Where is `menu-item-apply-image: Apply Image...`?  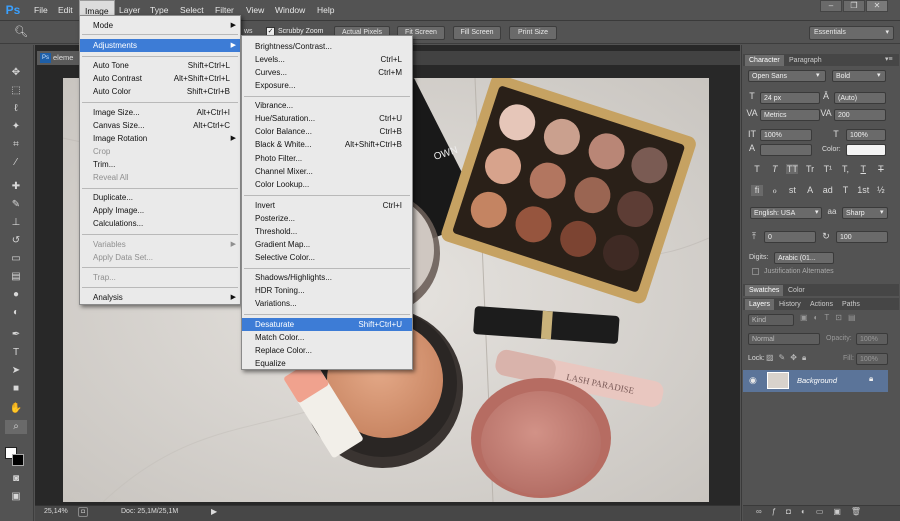
menu-item-apply-image: Apply Image... is located at coordinates (160, 210).